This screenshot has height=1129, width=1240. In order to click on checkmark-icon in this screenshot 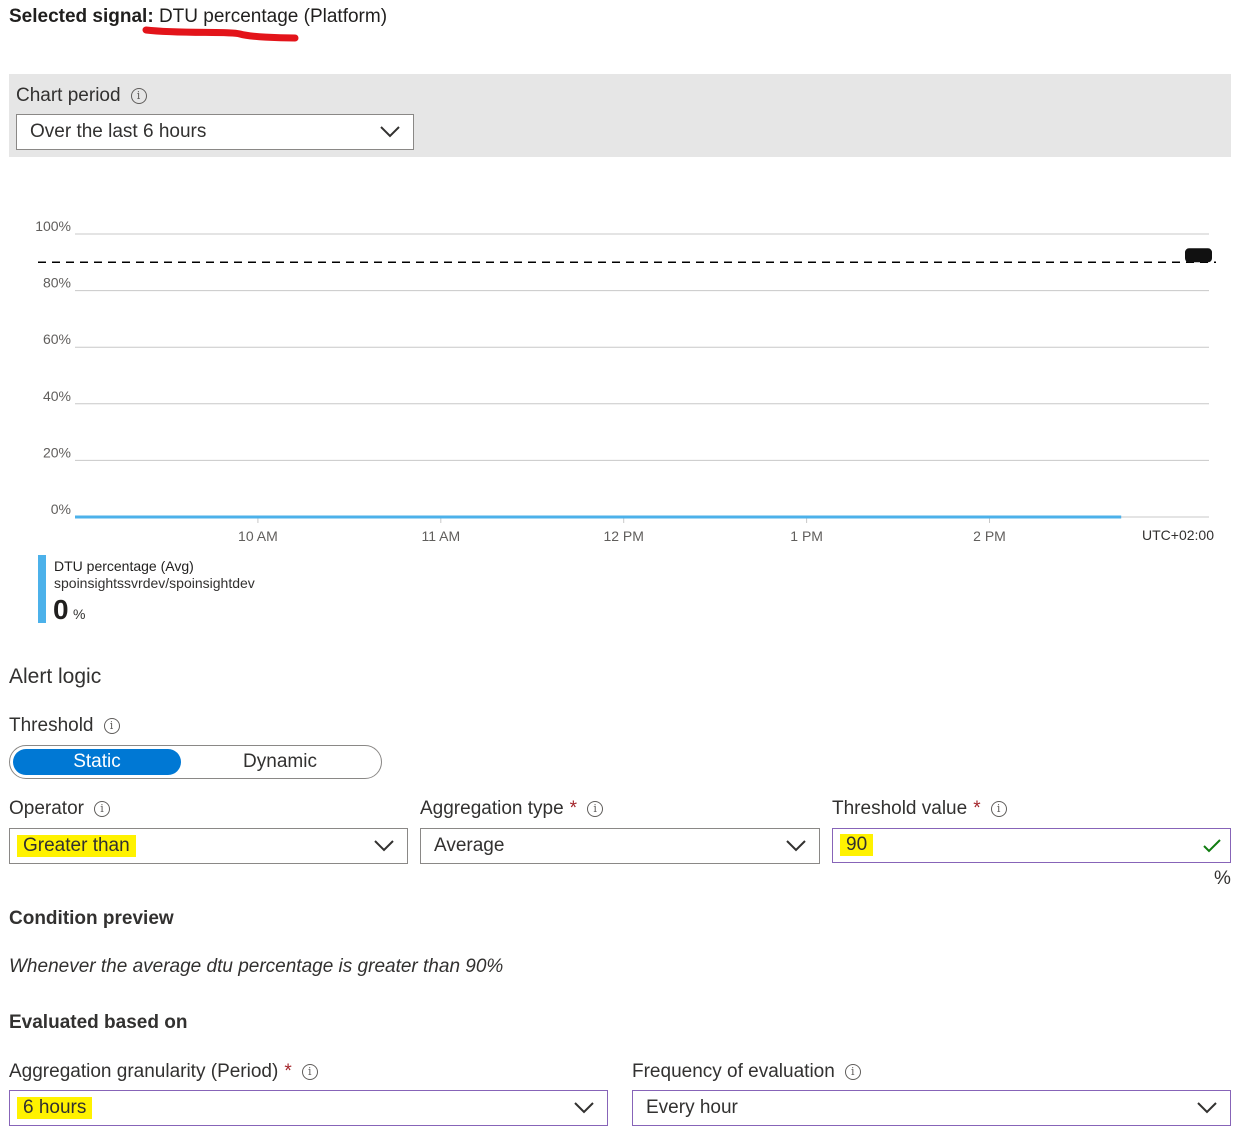, I will do `click(1212, 846)`.